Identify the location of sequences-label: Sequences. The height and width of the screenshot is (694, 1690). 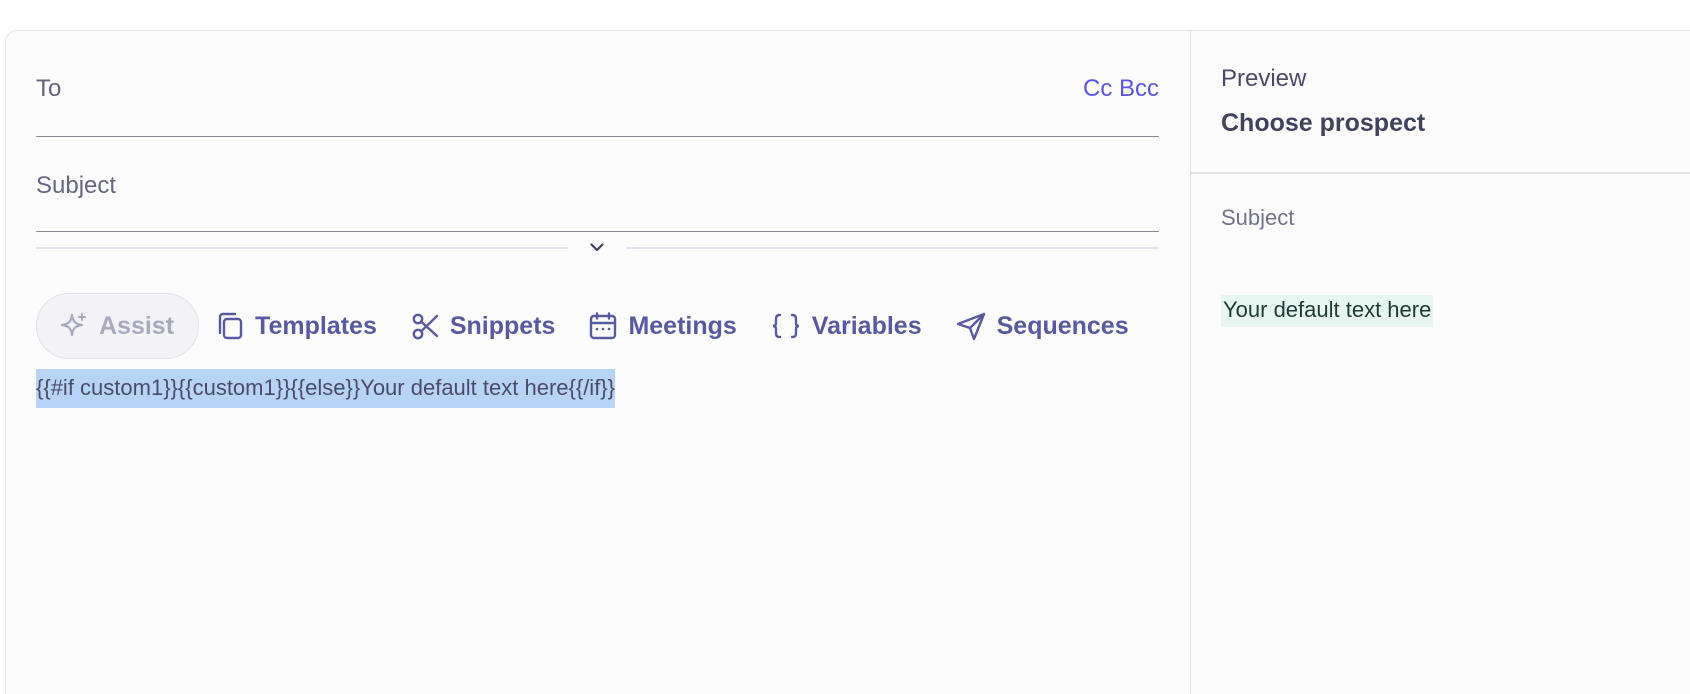
(1062, 325).